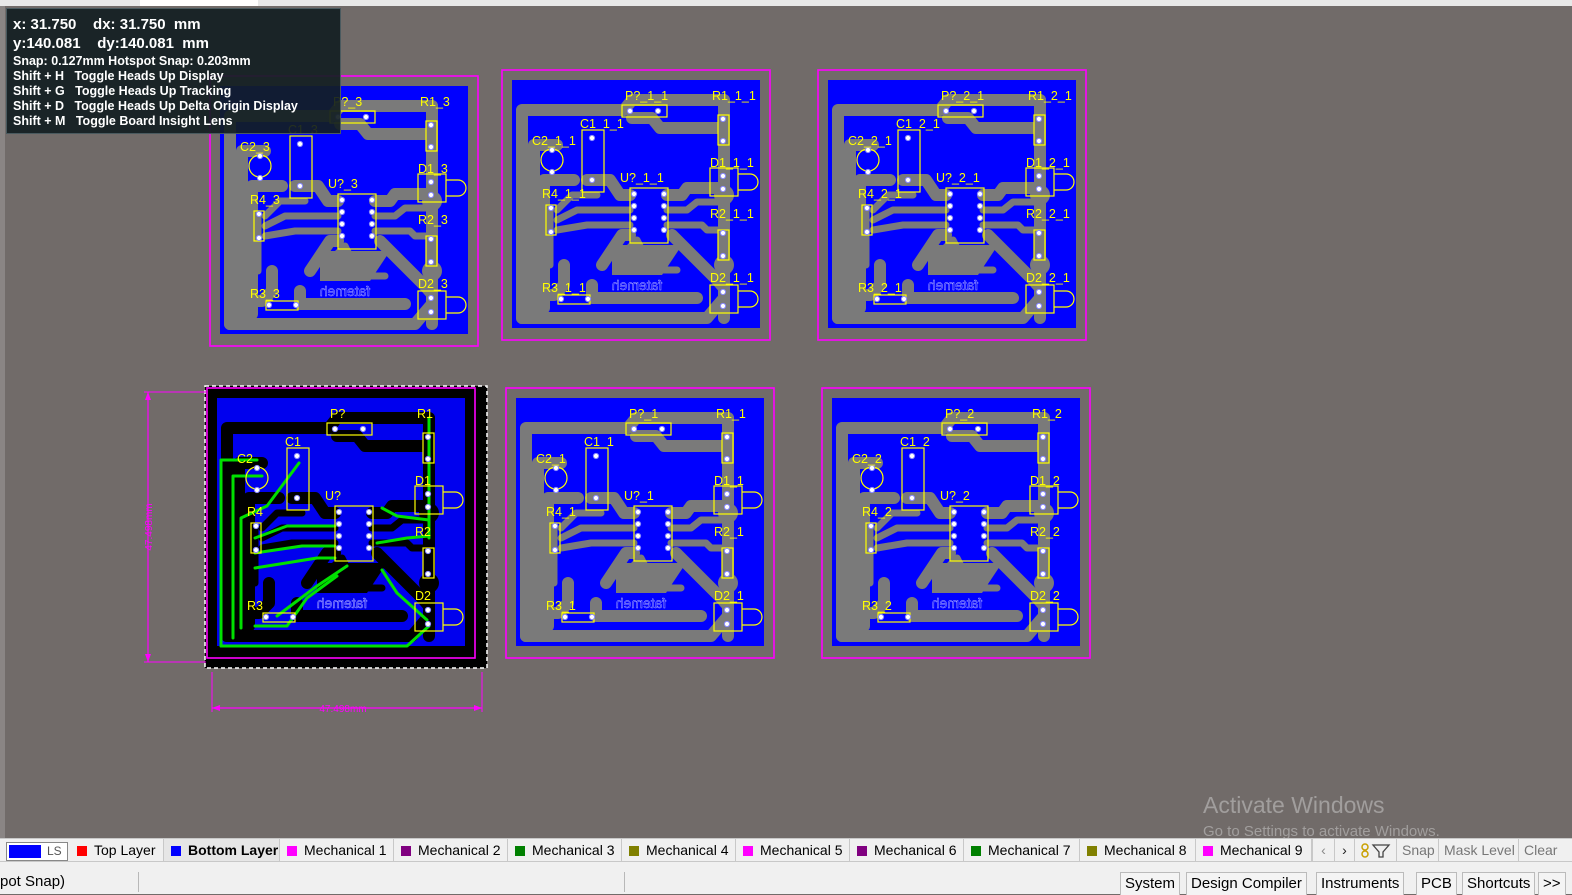  I want to click on component-designator: R2_3, so click(433, 220).